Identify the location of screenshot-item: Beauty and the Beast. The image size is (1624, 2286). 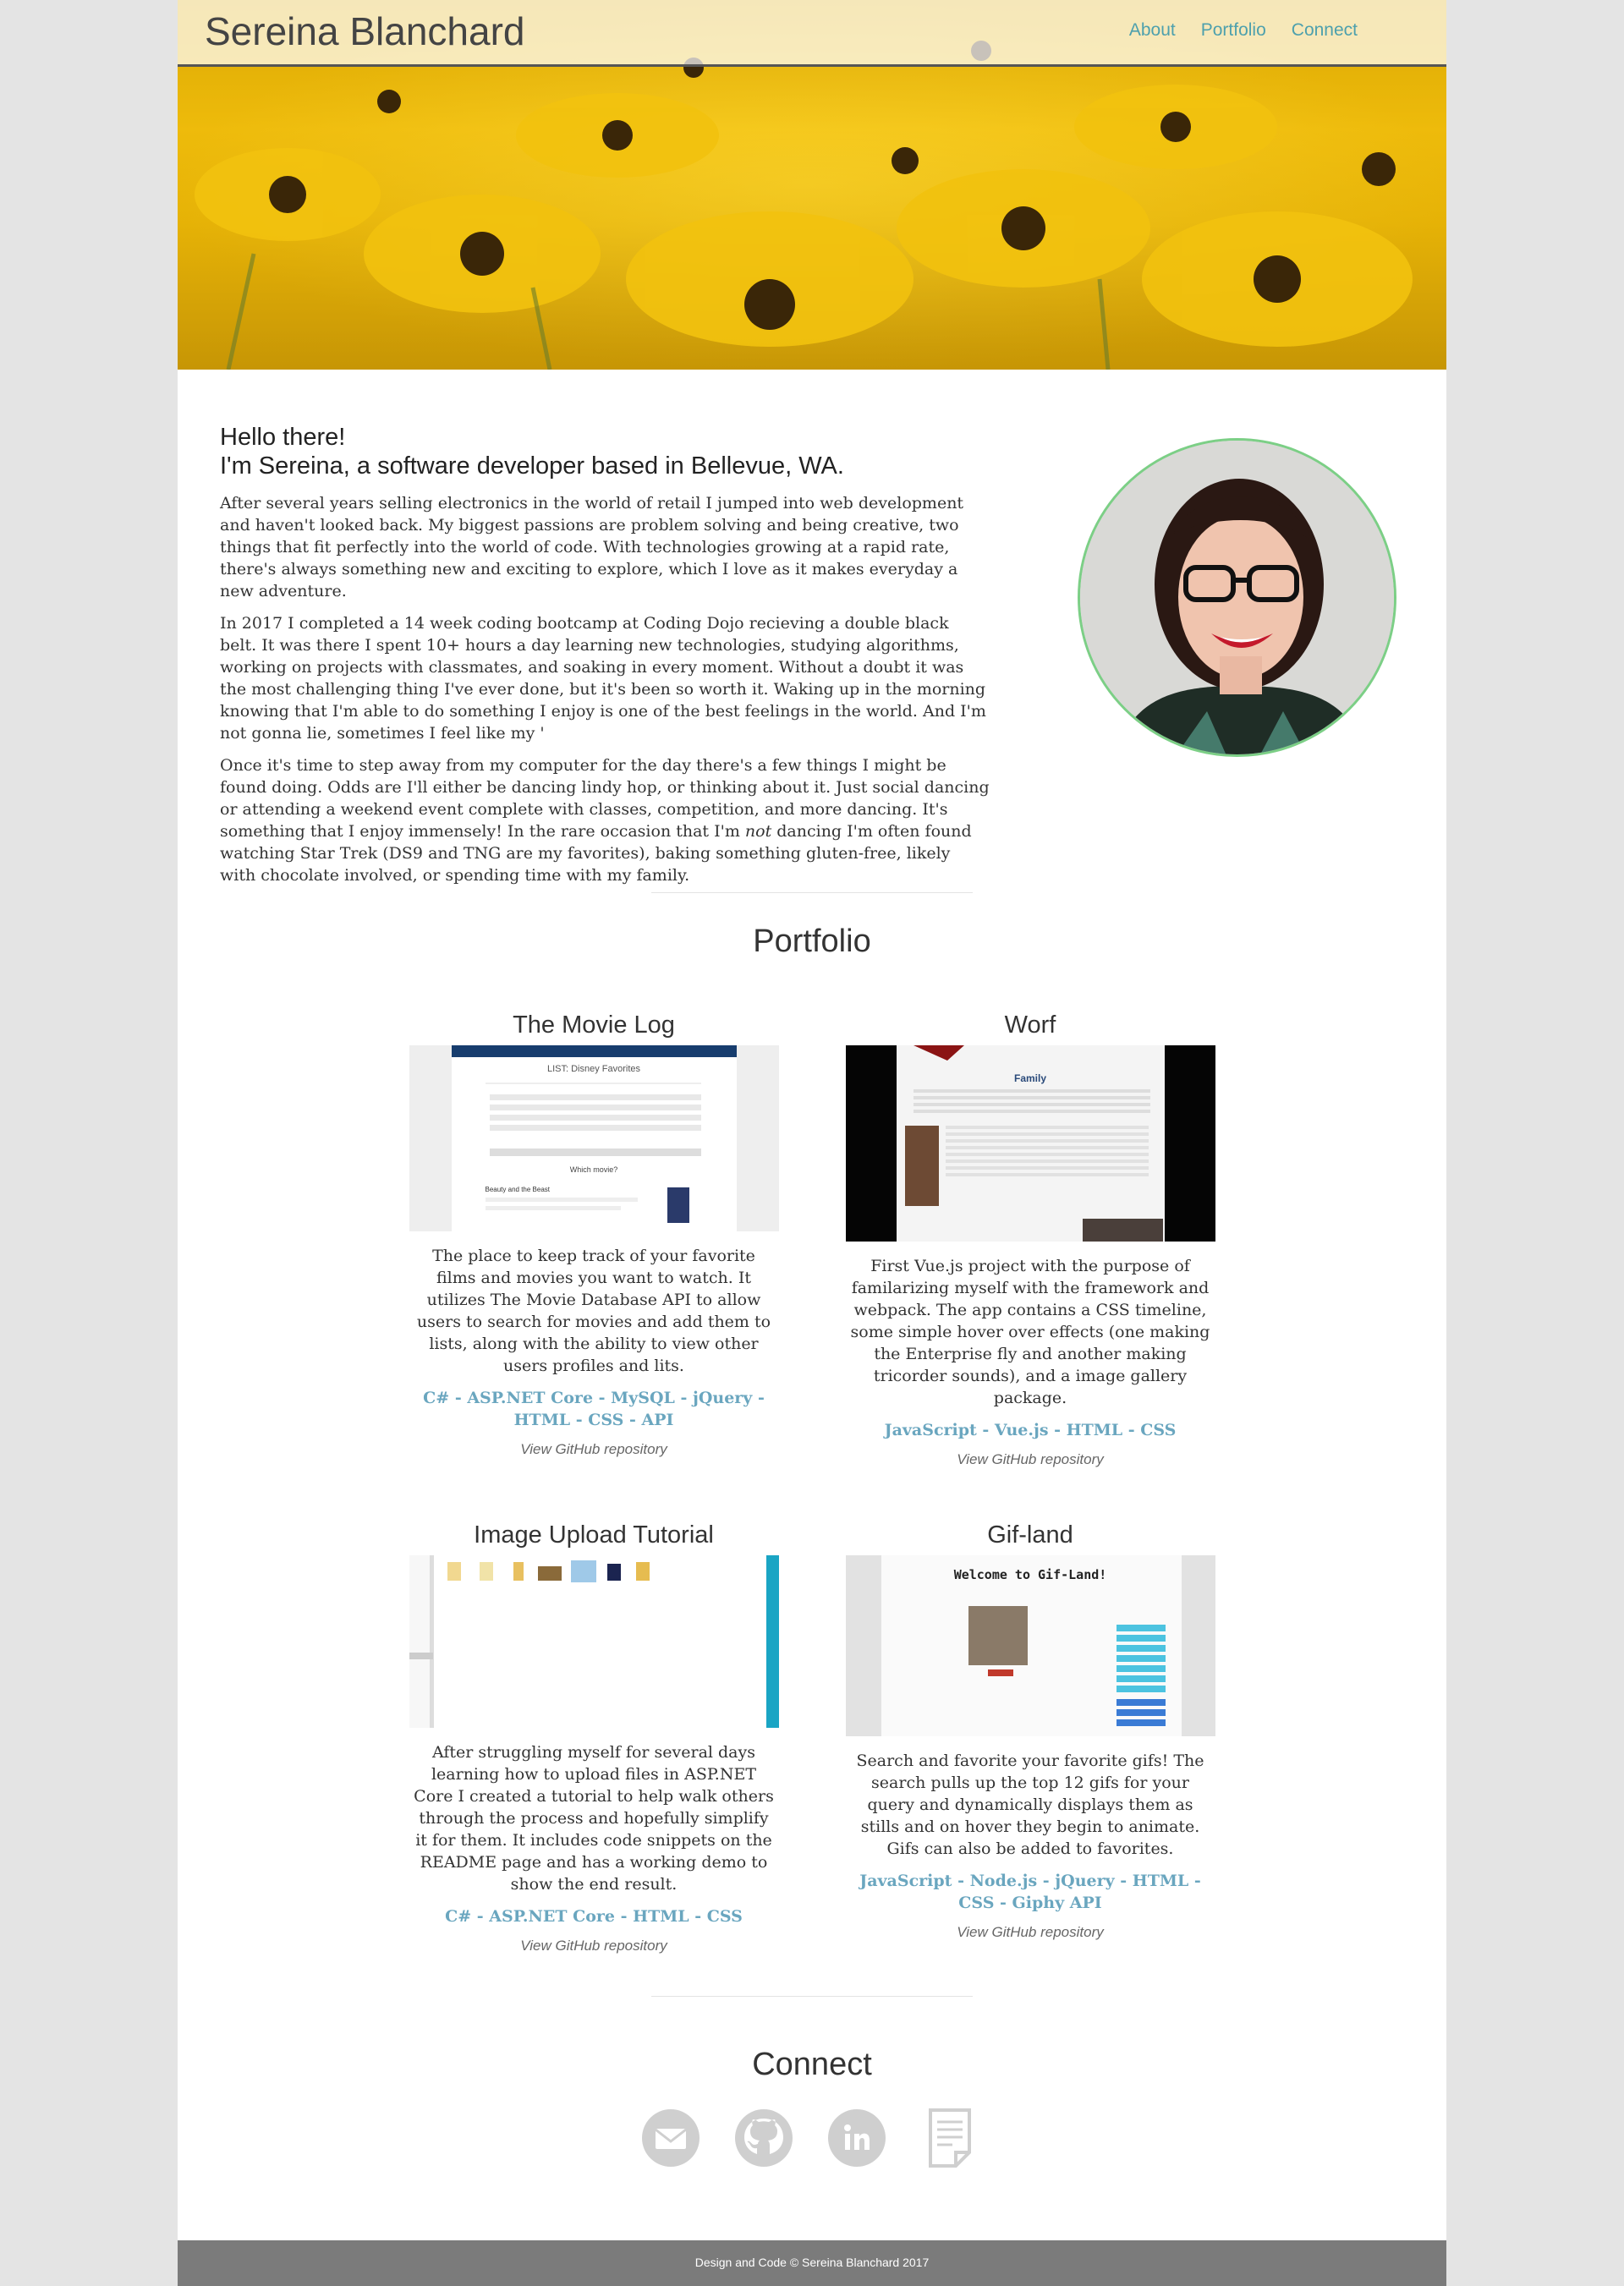
(518, 1189).